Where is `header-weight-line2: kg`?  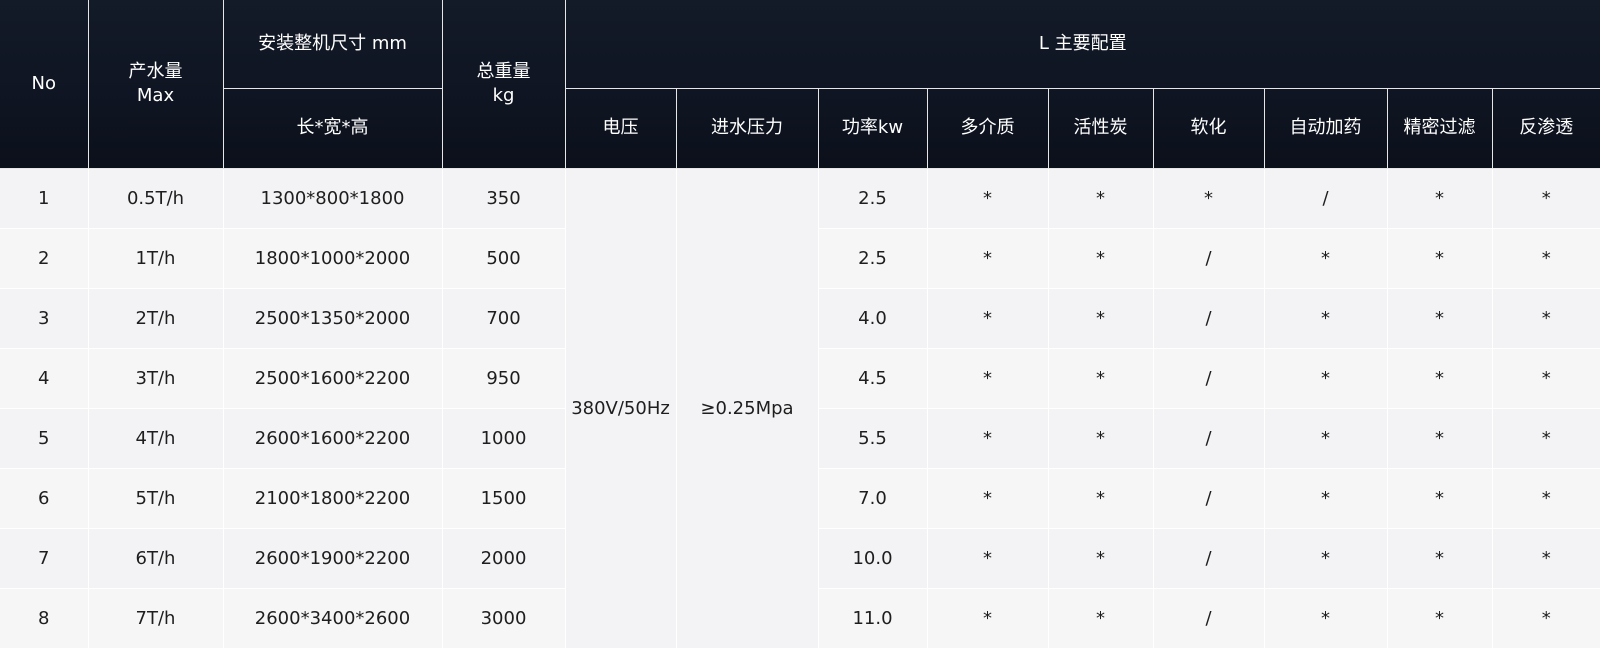
header-weight-line2: kg is located at coordinates (503, 95).